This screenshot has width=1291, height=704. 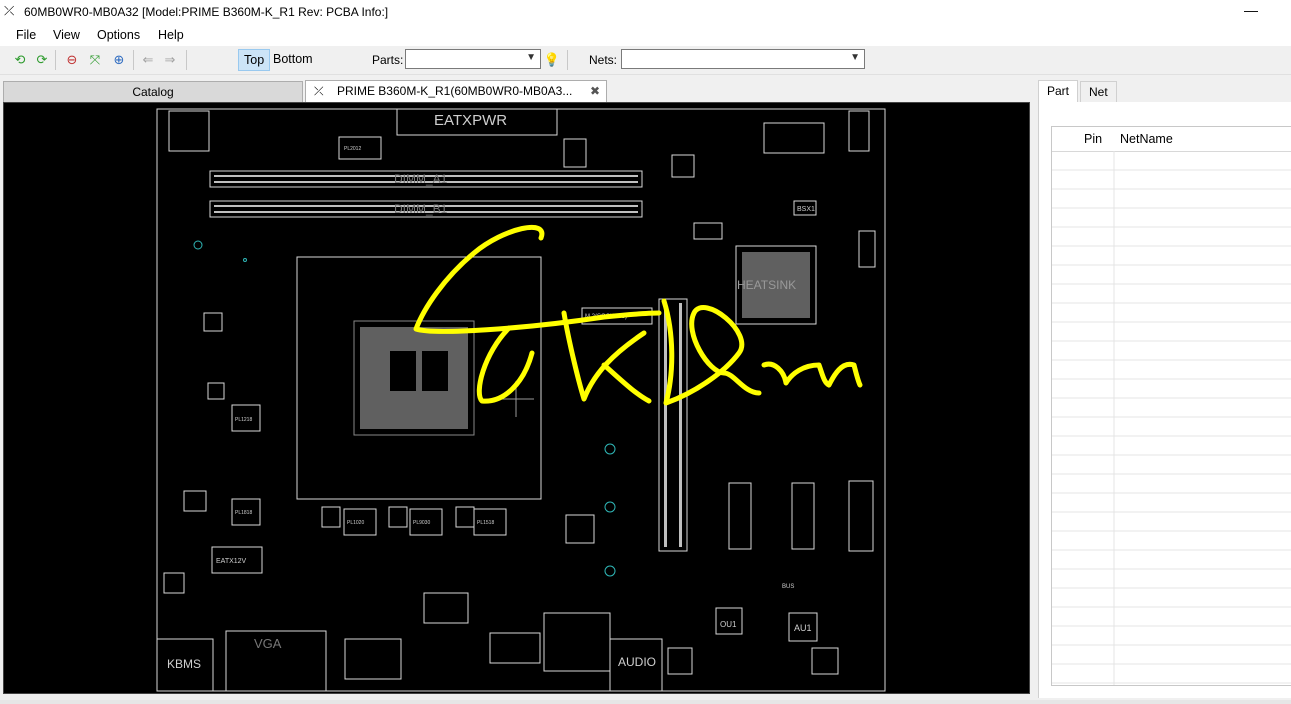 What do you see at coordinates (485, 523) in the screenshot?
I see `label-pl1518: PL1518` at bounding box center [485, 523].